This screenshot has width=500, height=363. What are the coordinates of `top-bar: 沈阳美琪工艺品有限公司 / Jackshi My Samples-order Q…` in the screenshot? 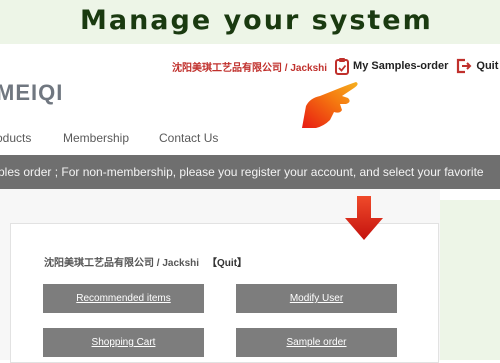 It's located at (335, 66).